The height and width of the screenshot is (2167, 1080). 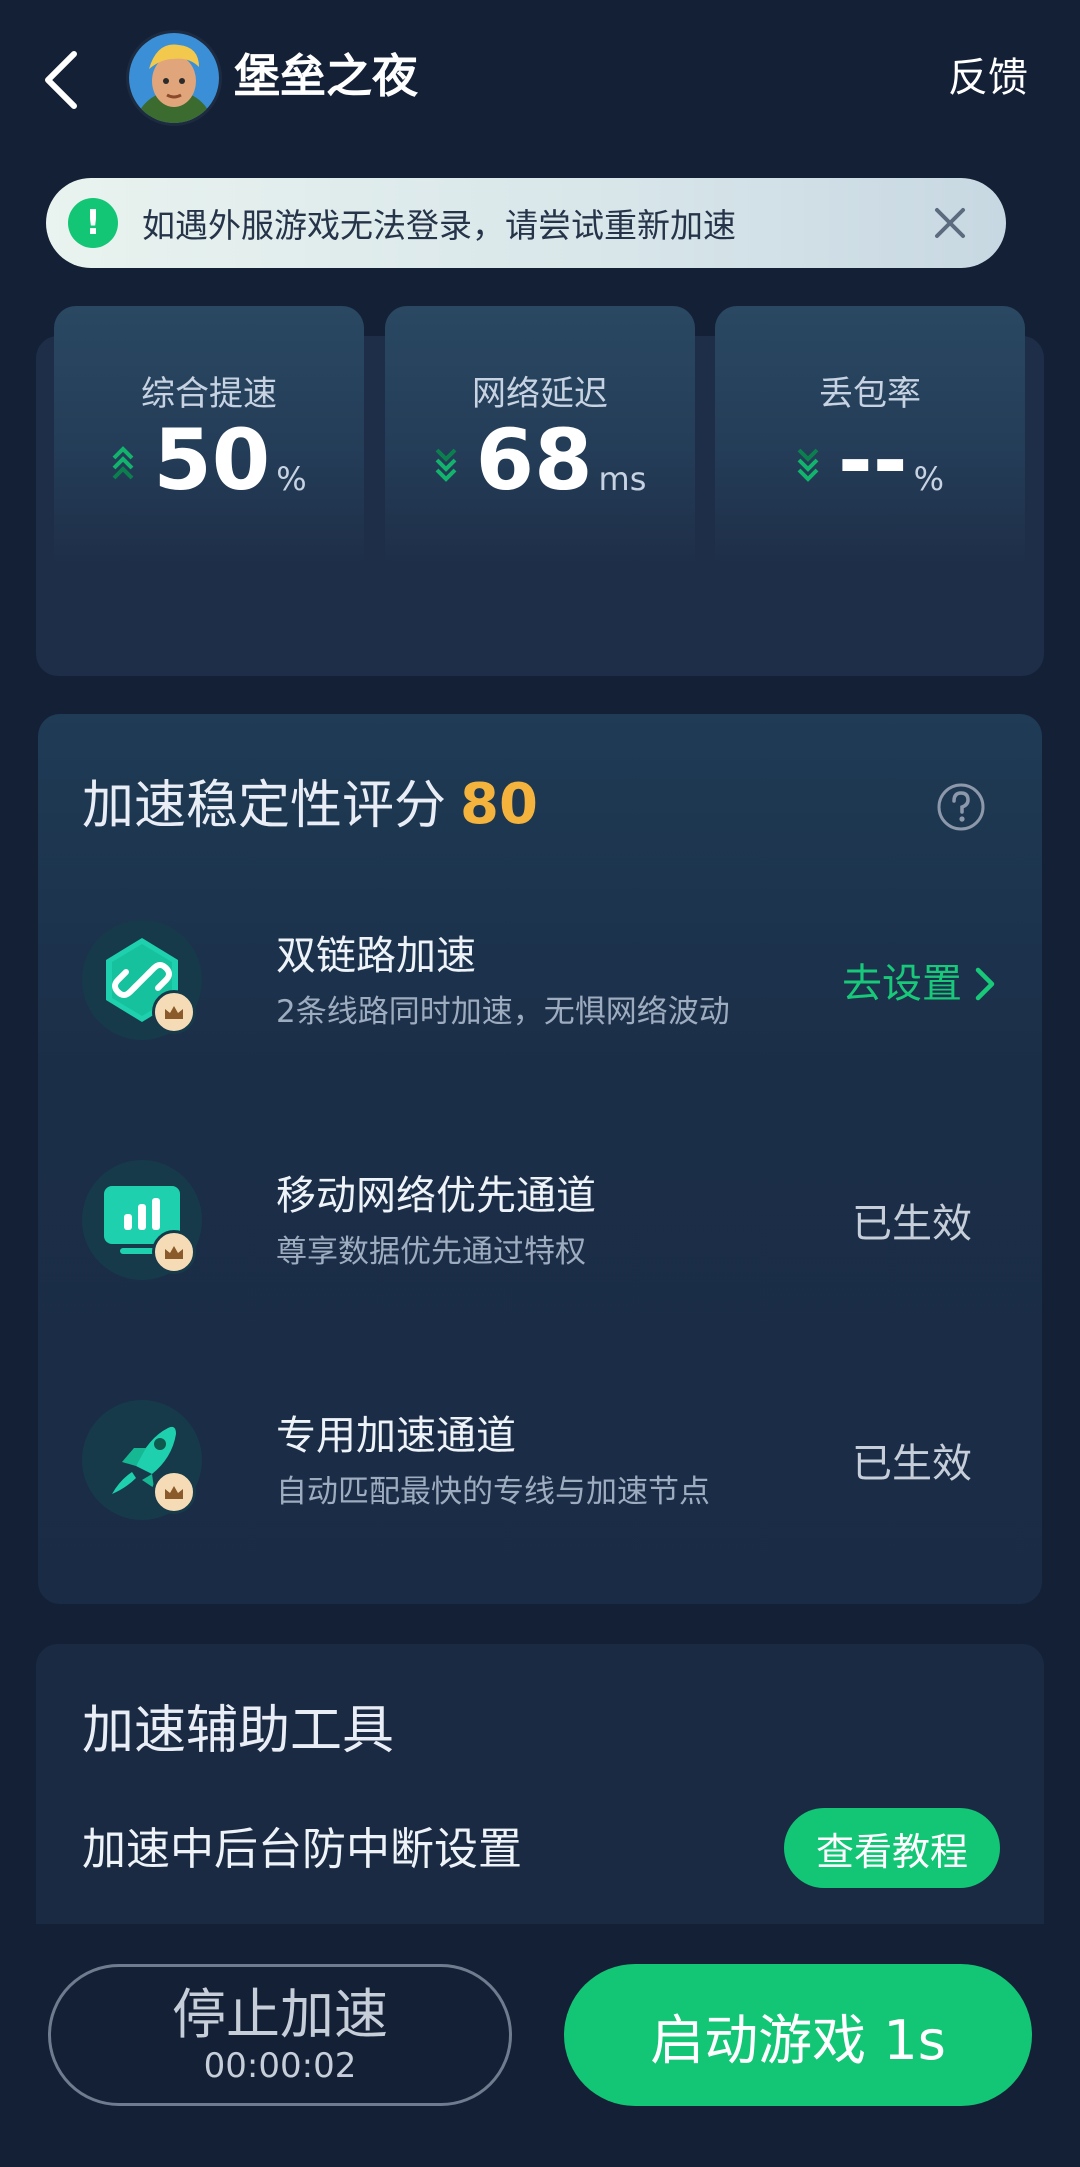 What do you see at coordinates (142, 980) in the screenshot?
I see `link-icon` at bounding box center [142, 980].